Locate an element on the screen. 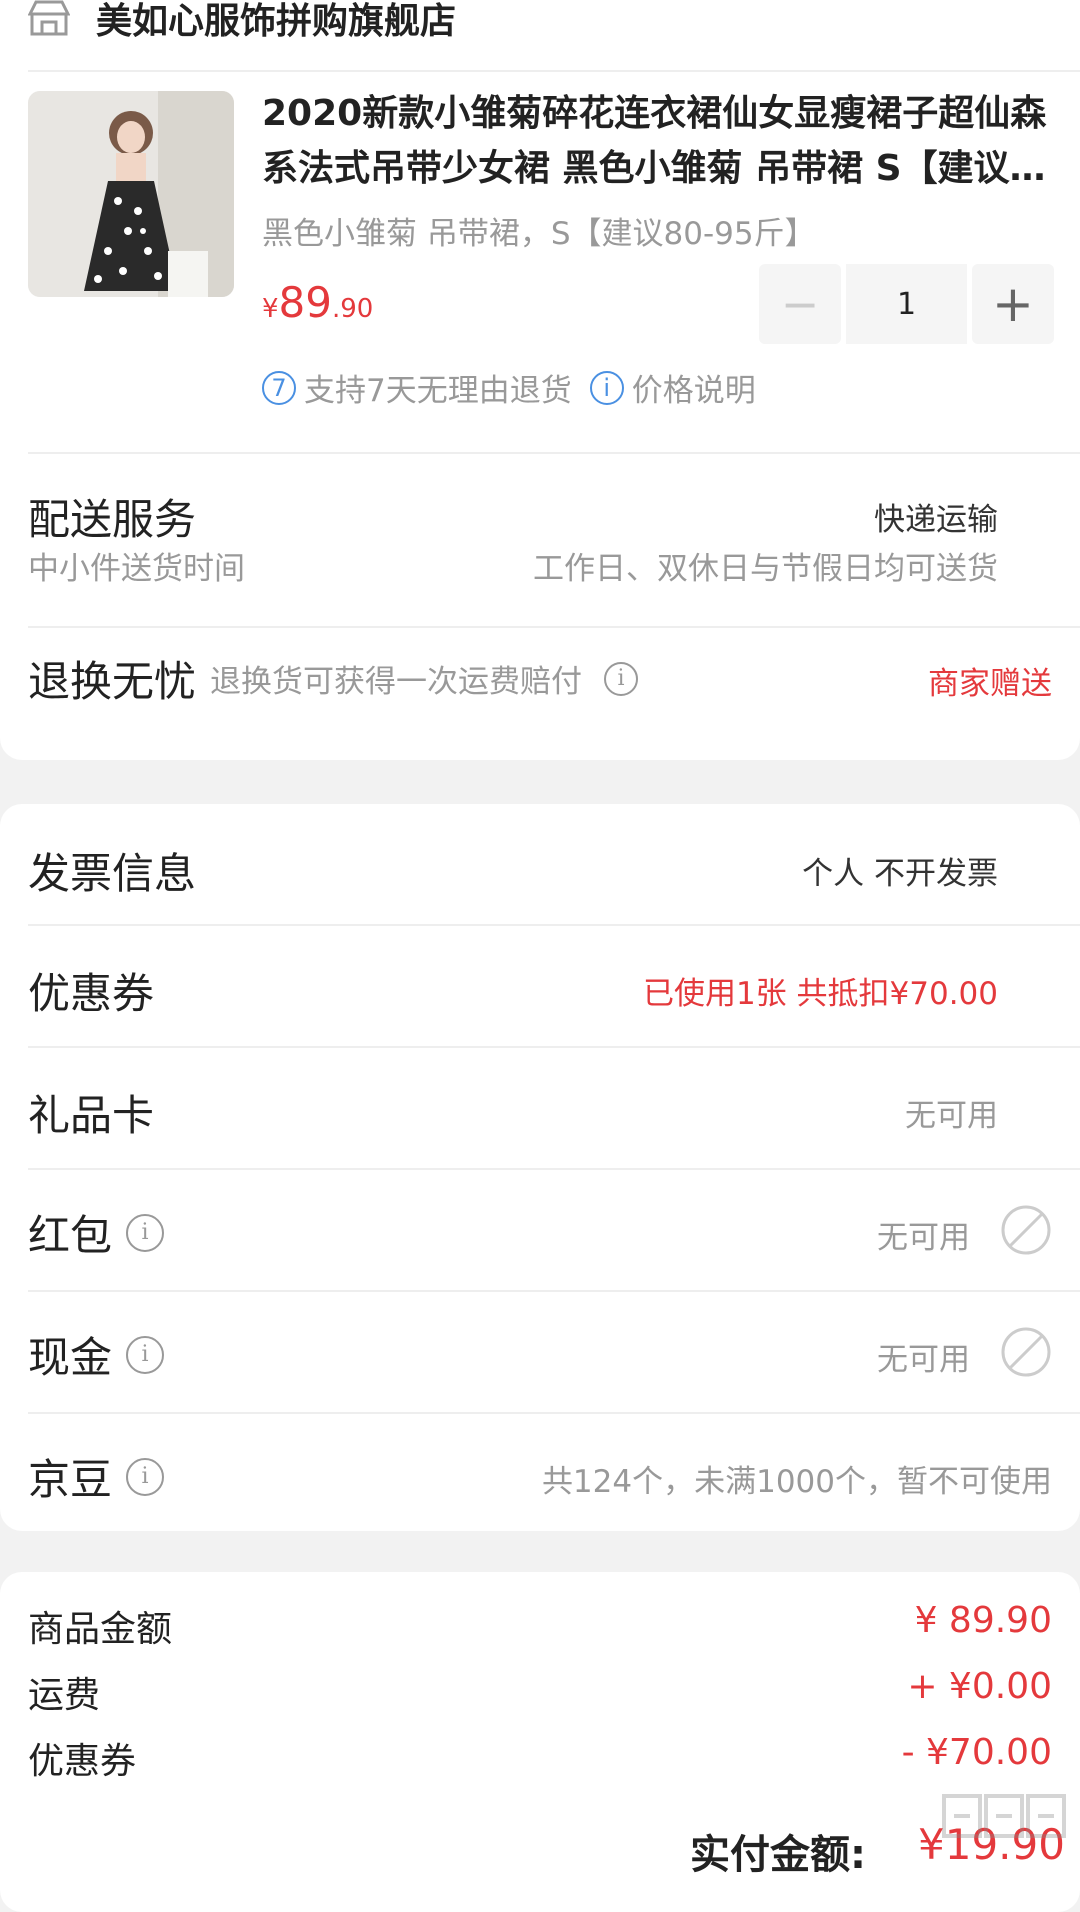 The image size is (1080, 1912). invoice-value: 个人 不开发票 is located at coordinates (900, 870).